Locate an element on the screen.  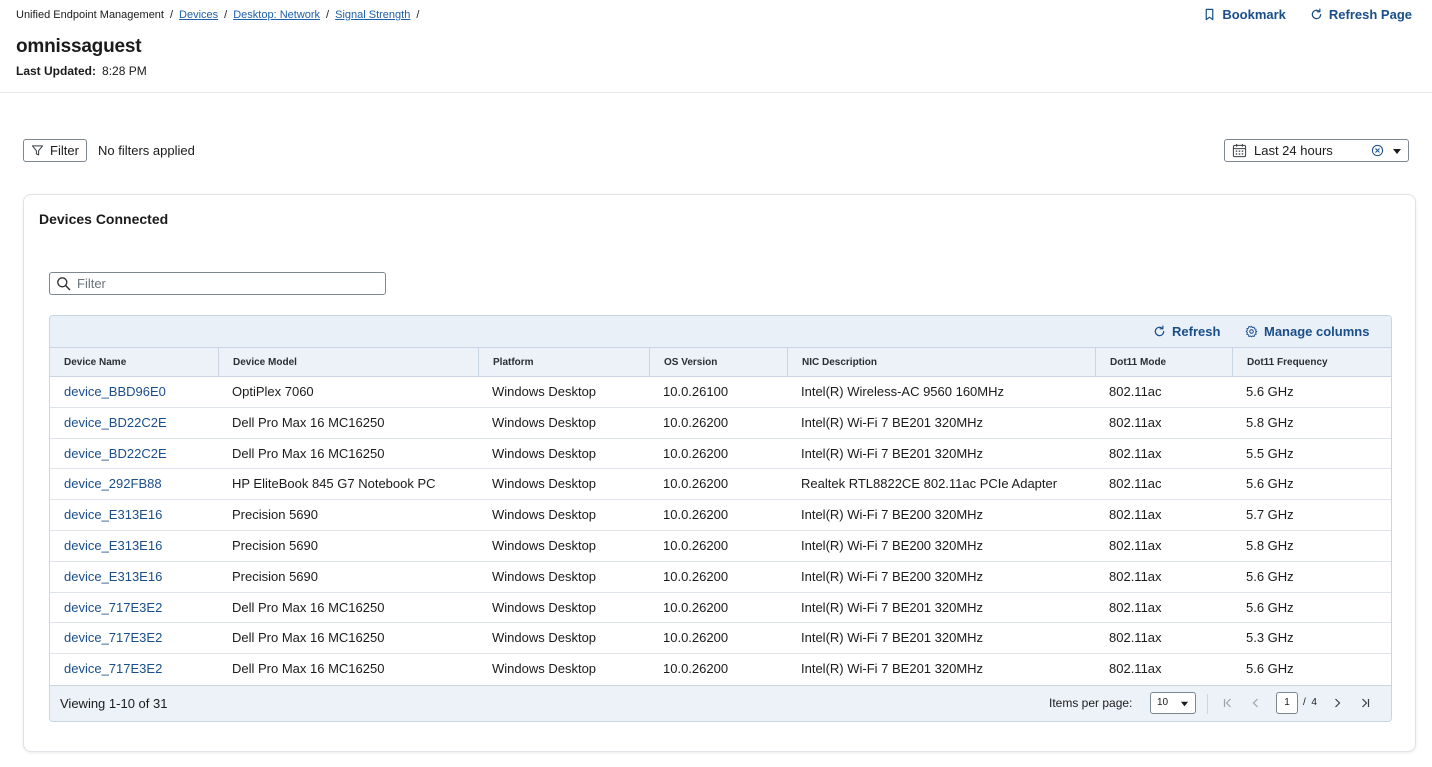
first-page-button is located at coordinates (1228, 703).